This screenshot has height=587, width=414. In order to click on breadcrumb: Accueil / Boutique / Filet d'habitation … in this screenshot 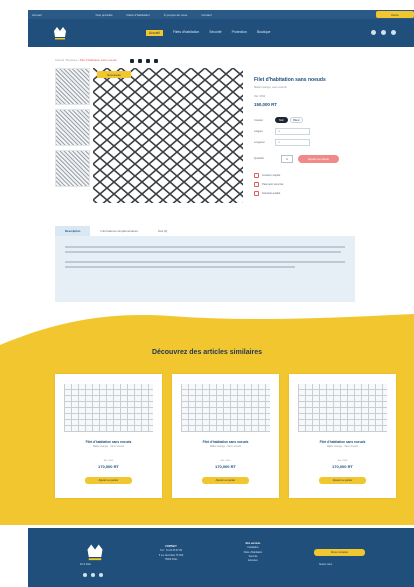, I will do `click(86, 60)`.